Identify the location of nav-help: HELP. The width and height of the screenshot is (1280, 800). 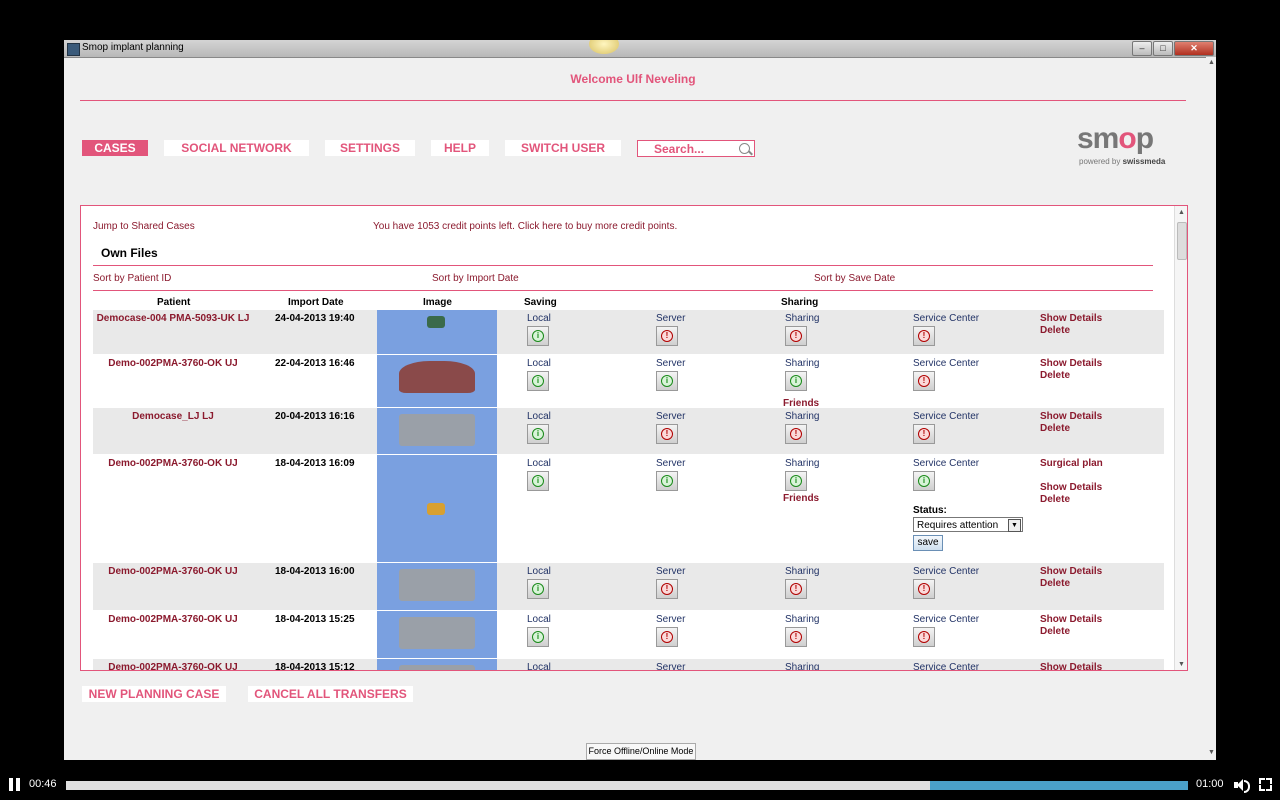
(460, 148).